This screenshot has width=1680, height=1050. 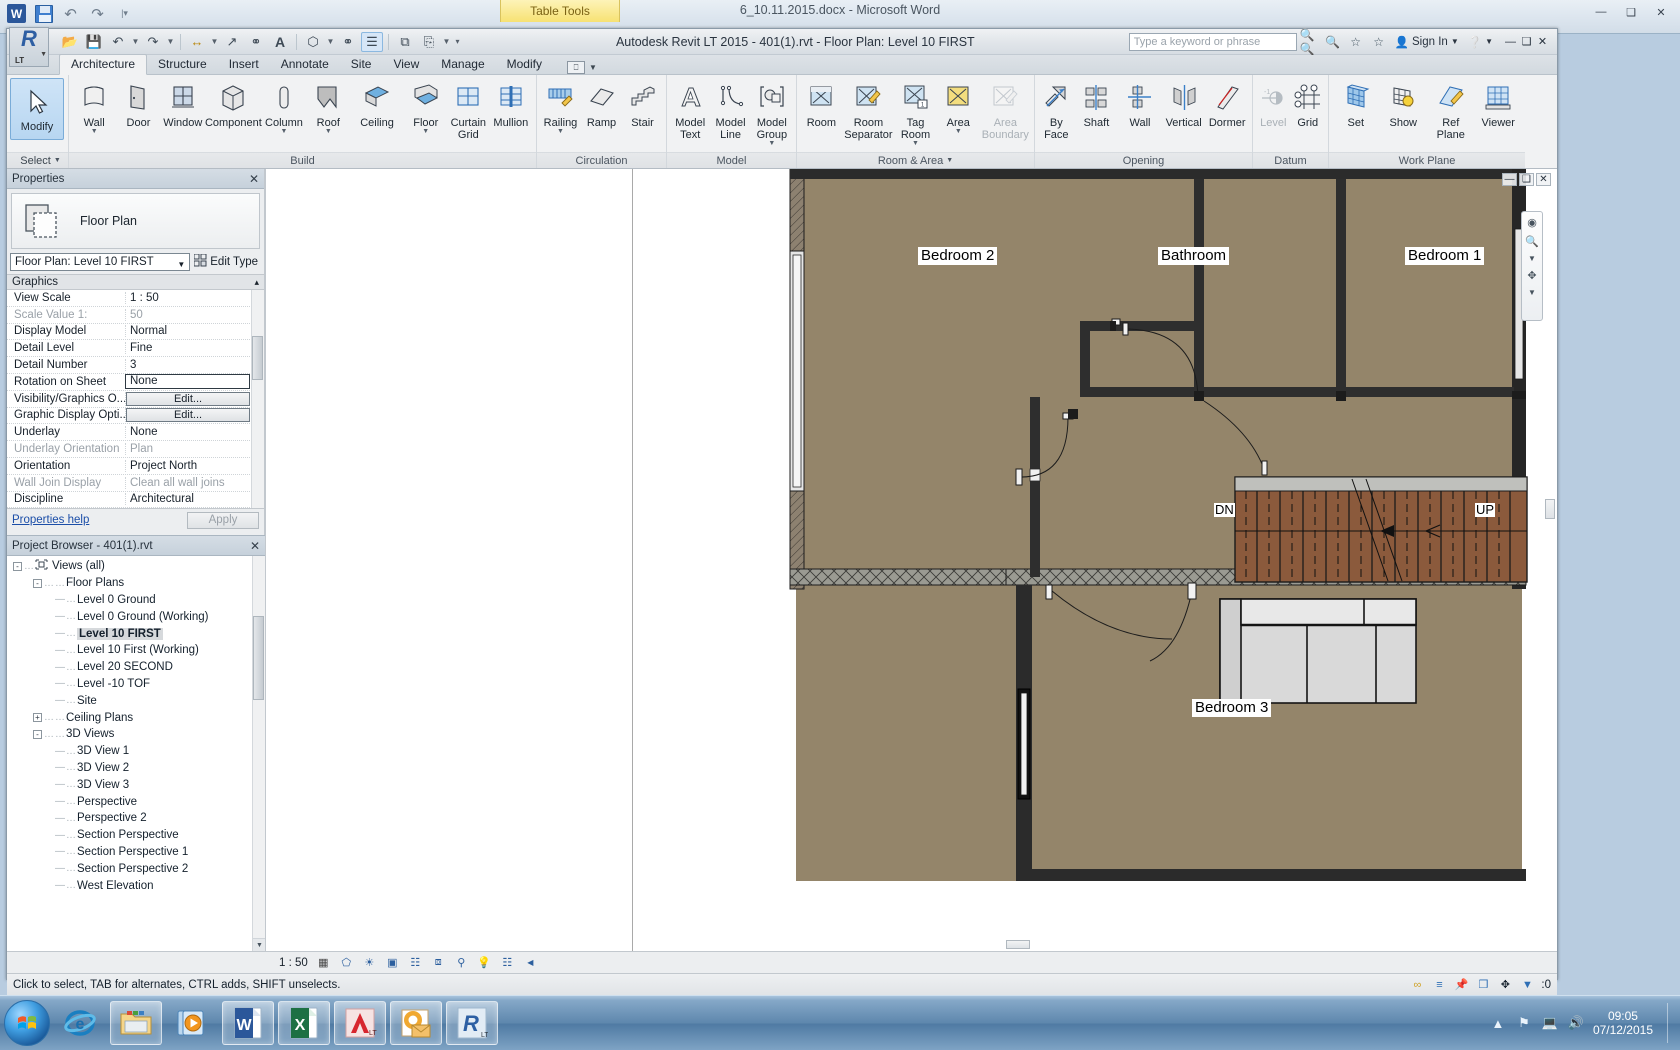 What do you see at coordinates (457, 41) in the screenshot?
I see `customize-qat-icon: ▾` at bounding box center [457, 41].